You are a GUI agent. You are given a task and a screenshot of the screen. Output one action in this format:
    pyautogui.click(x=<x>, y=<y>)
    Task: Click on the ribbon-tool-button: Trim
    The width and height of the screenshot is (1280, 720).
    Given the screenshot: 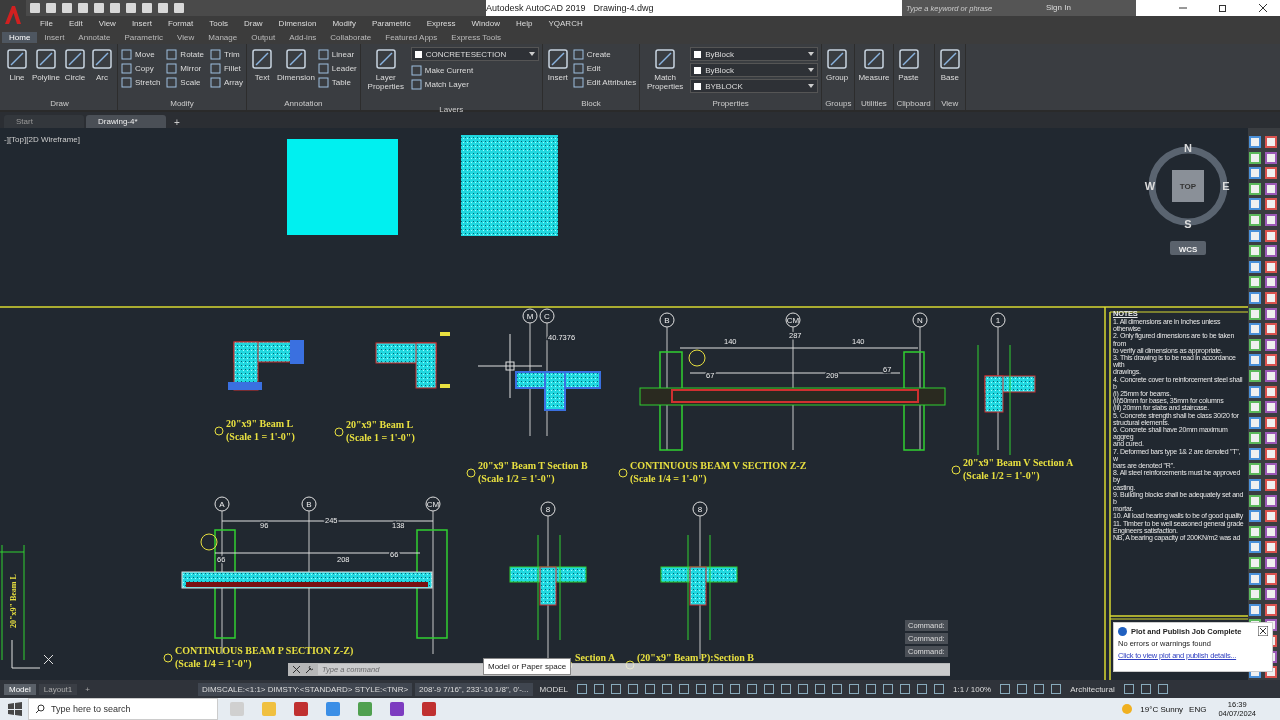 What is the action you would take?
    pyautogui.click(x=226, y=54)
    